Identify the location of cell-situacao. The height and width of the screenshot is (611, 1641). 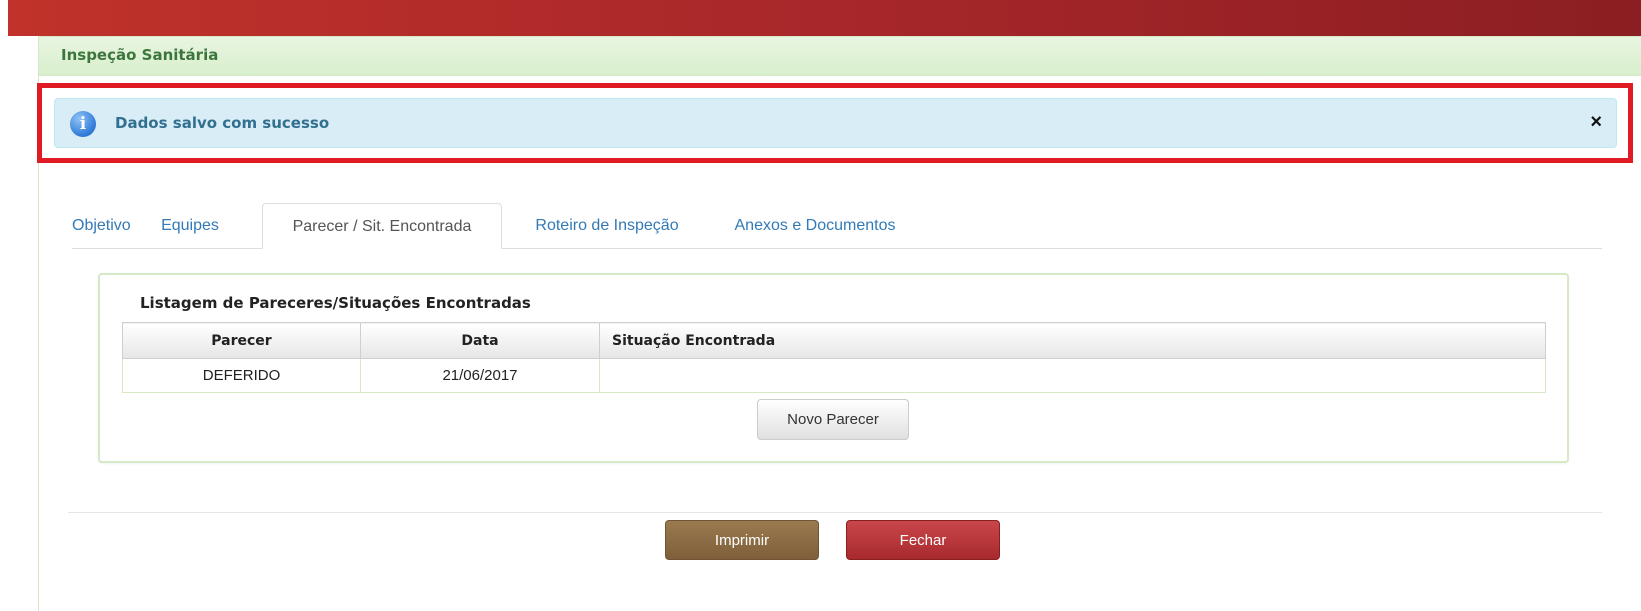
(1072, 375).